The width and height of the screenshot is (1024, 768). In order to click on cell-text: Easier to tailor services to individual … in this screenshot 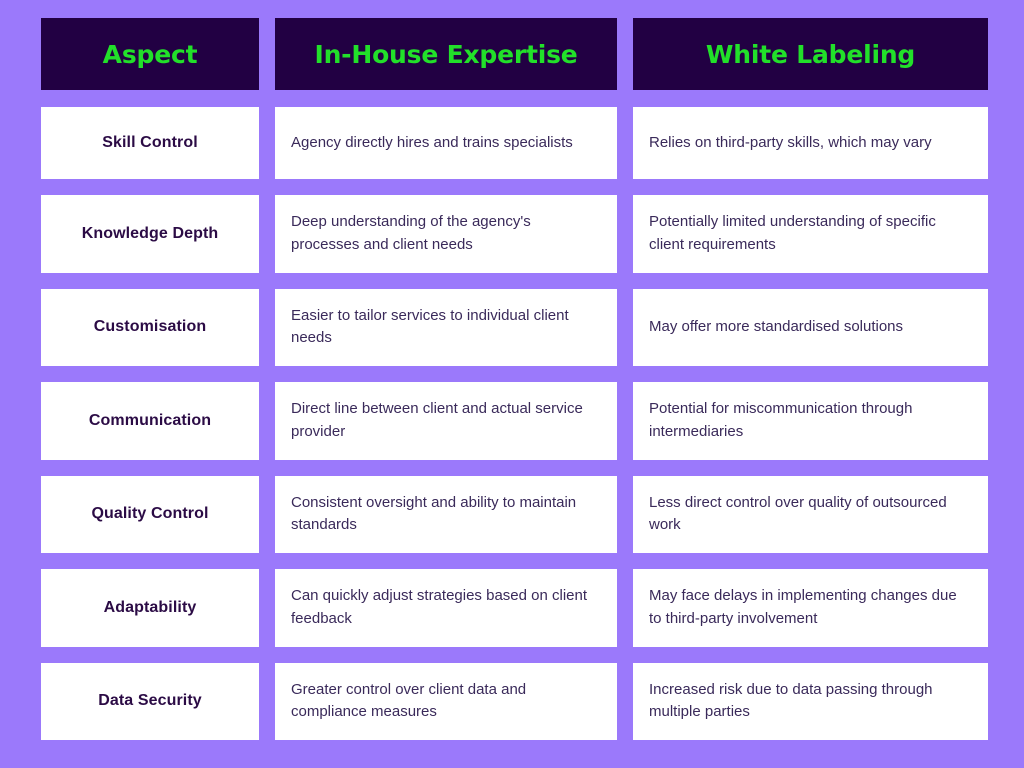, I will do `click(430, 326)`.